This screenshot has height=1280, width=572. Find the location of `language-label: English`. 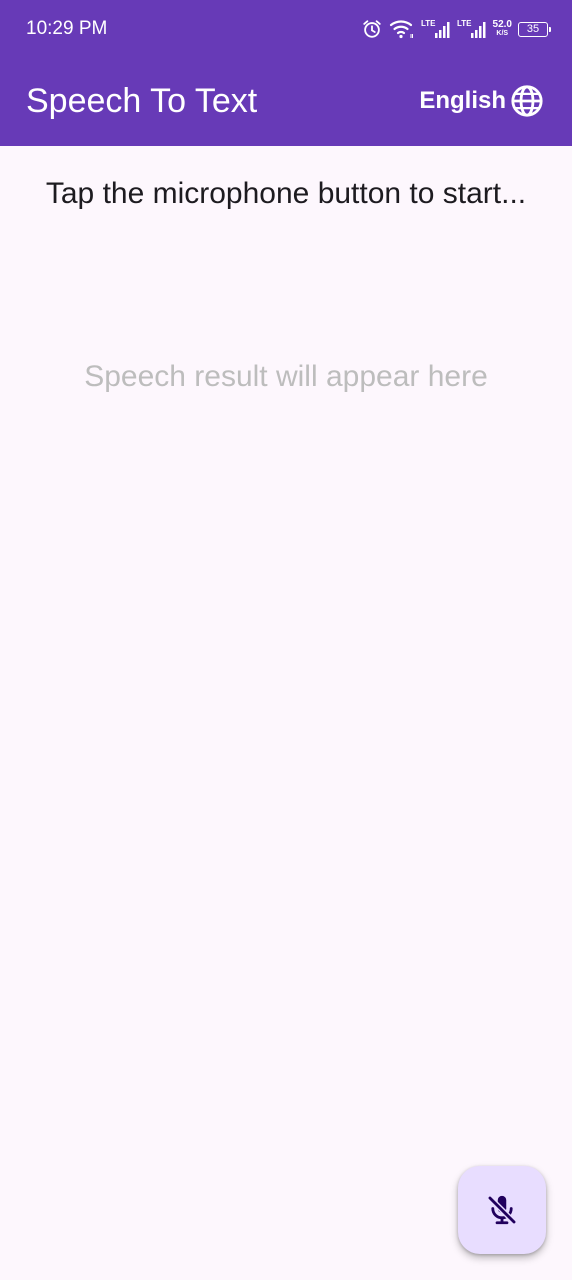

language-label: English is located at coordinates (462, 100).